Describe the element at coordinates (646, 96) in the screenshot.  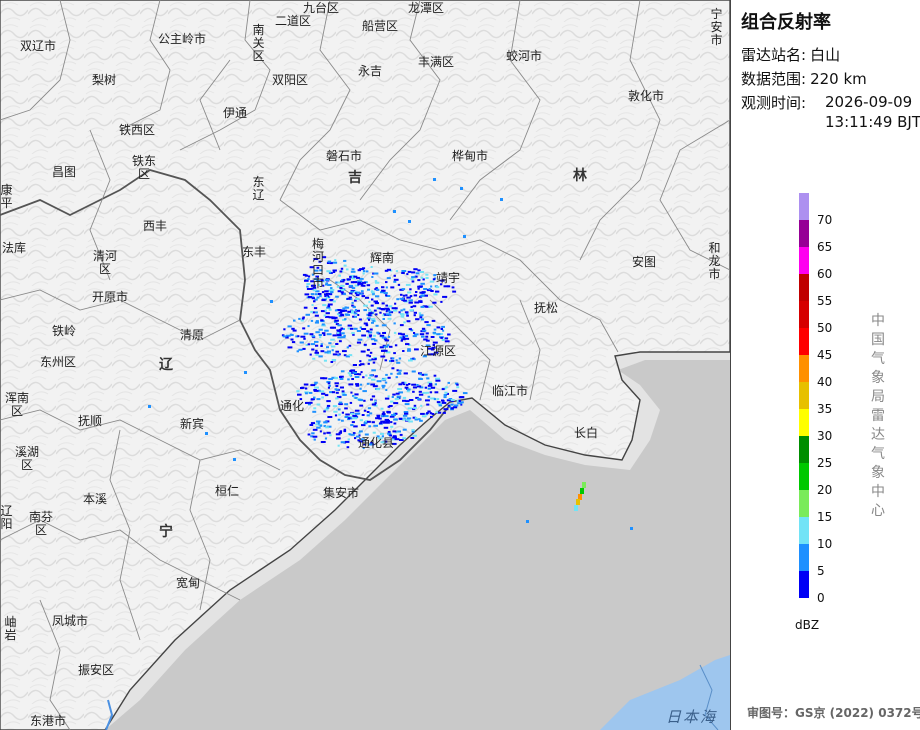
I see `city-label: 敦化市` at that location.